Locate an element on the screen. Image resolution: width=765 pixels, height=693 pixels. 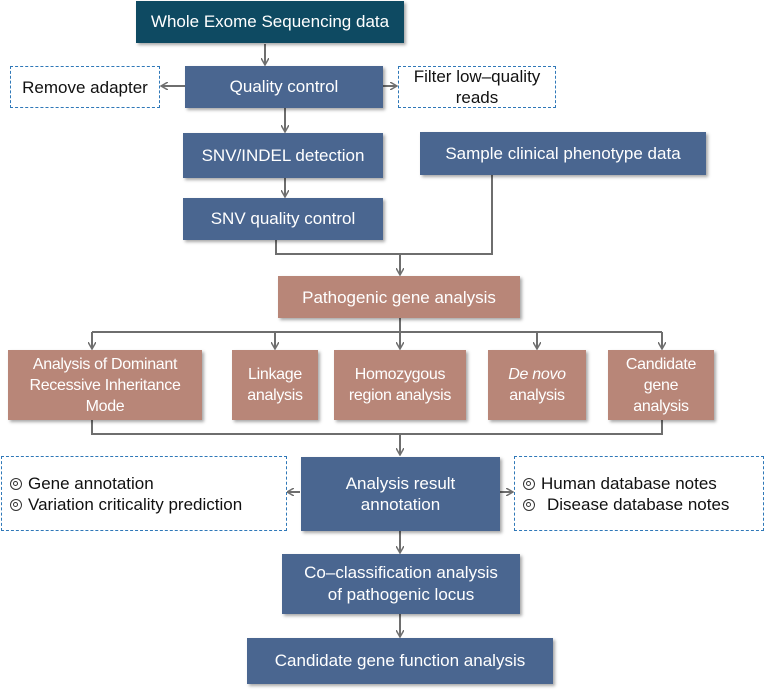
node-homozygous-region-analysis: Homozygous region analysis is located at coordinates (400, 385).